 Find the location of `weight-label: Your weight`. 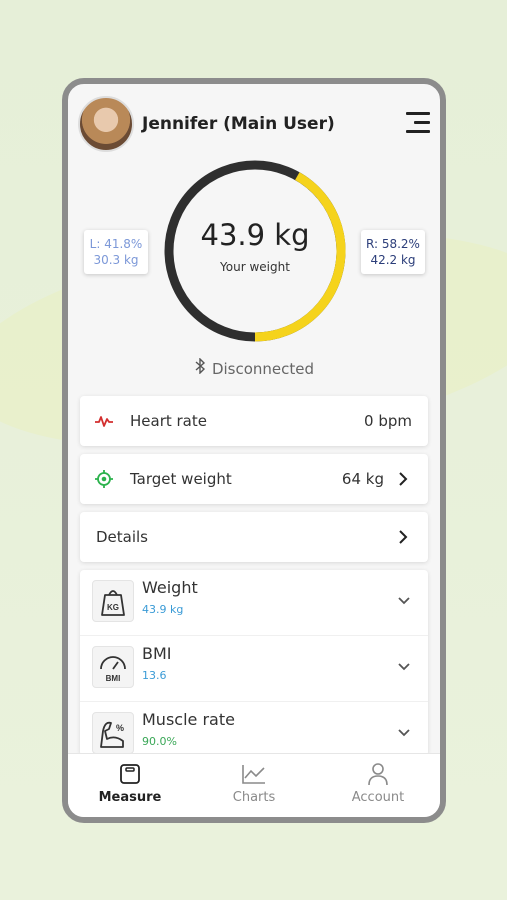

weight-label: Your weight is located at coordinates (255, 267).